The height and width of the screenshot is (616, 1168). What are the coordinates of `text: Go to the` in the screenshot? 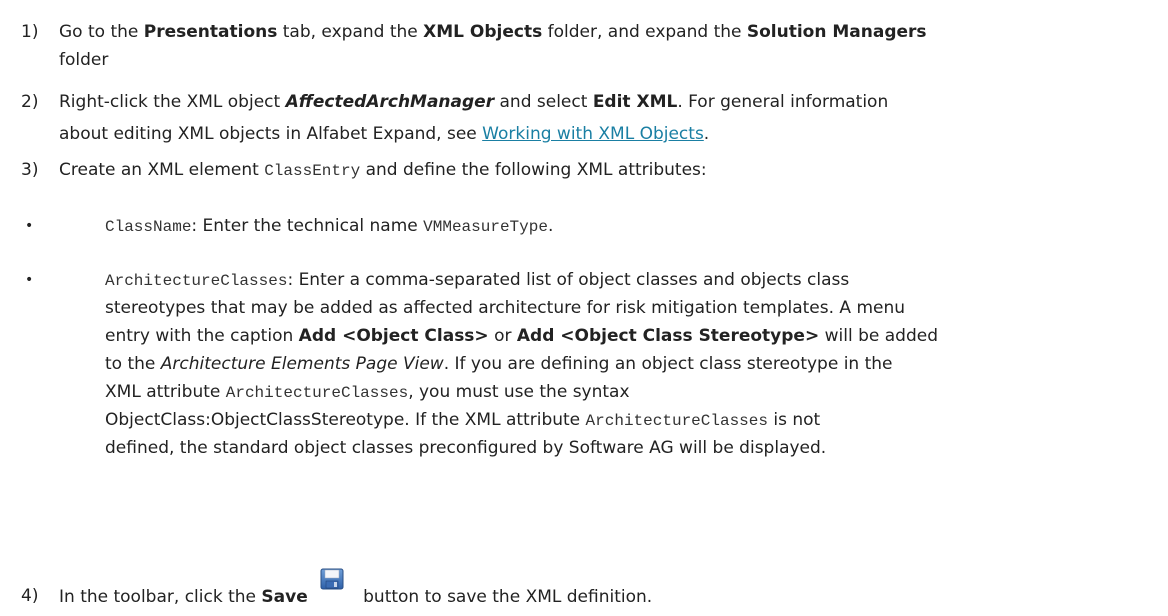 It's located at (101, 32).